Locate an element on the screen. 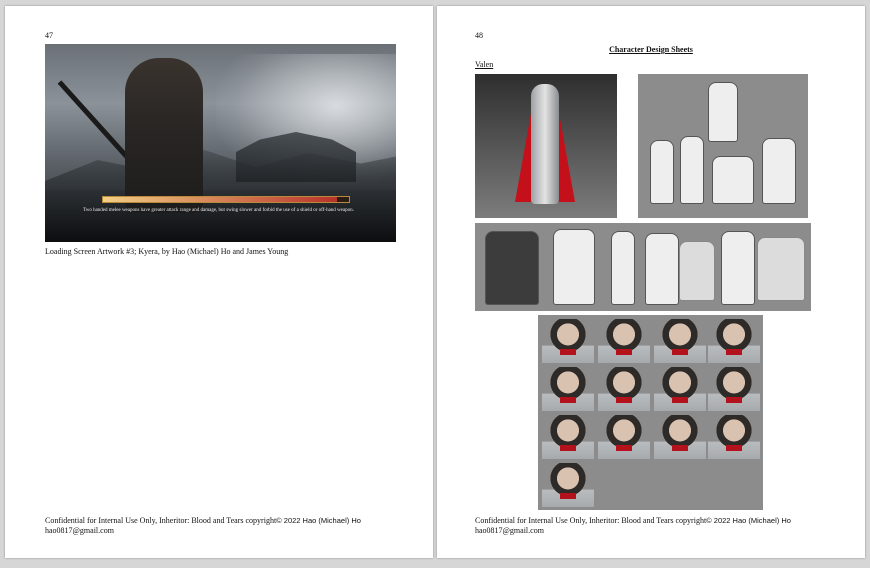 The width and height of the screenshot is (870, 568). armor-figure-shape is located at coordinates (545, 144).